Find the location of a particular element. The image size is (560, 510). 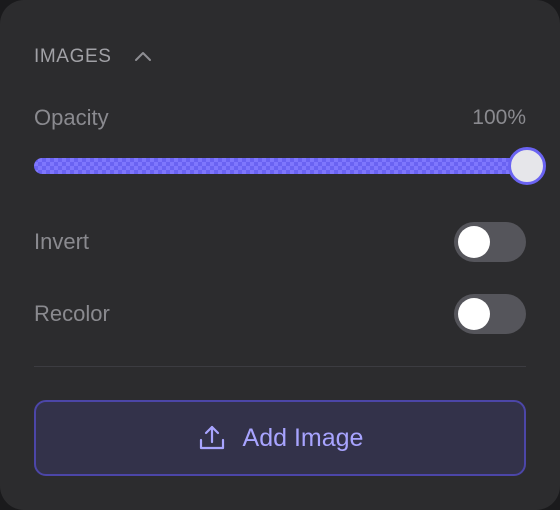

add-image-label: Add Image is located at coordinates (303, 437).